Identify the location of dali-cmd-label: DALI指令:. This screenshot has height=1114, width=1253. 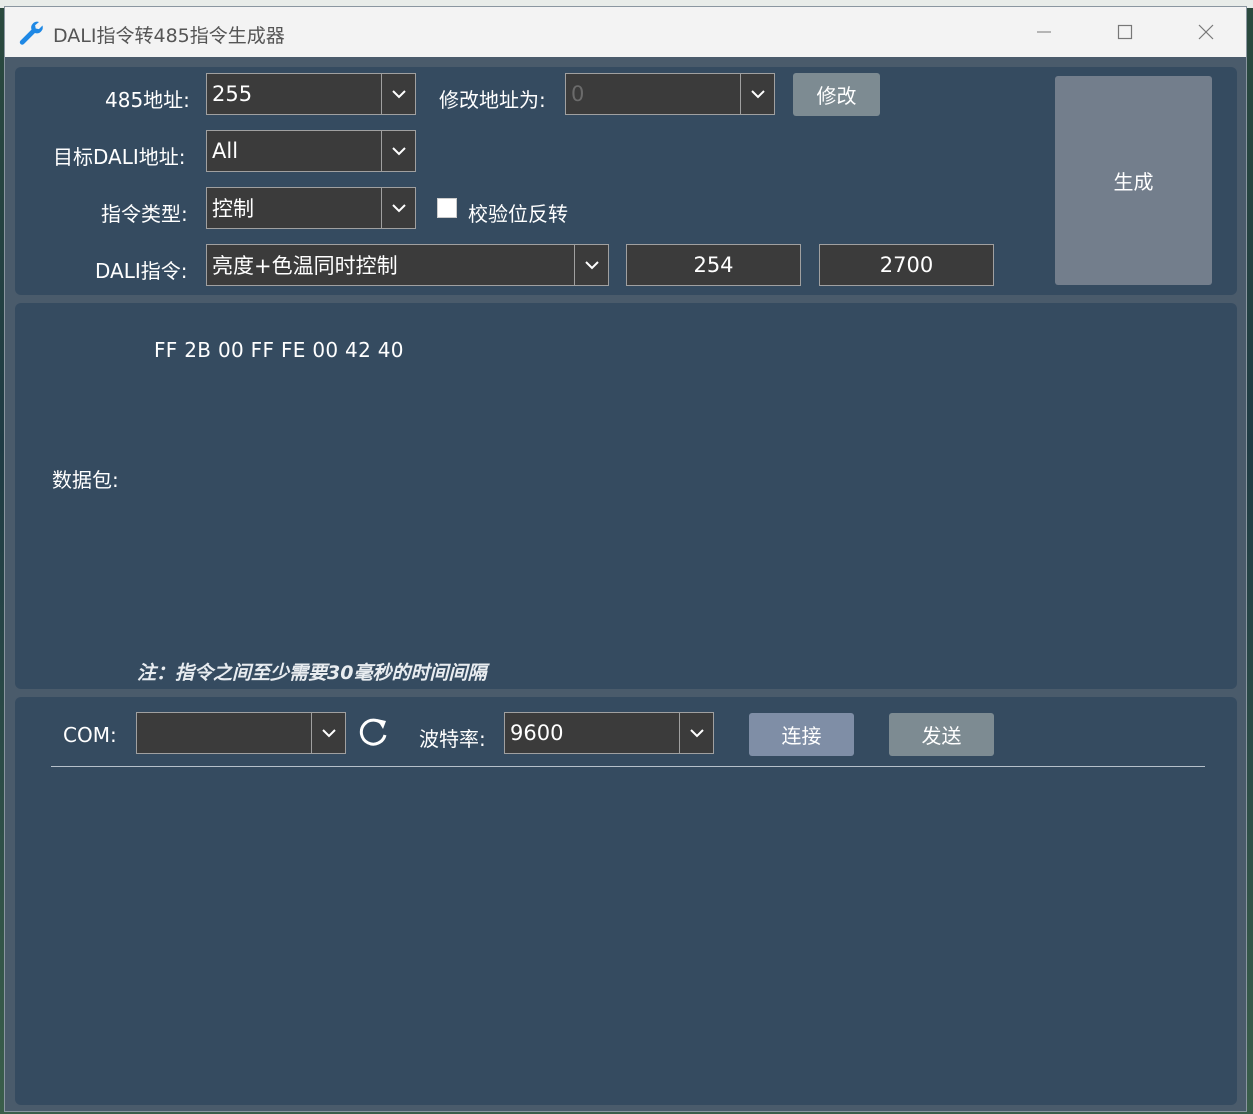
(141, 271).